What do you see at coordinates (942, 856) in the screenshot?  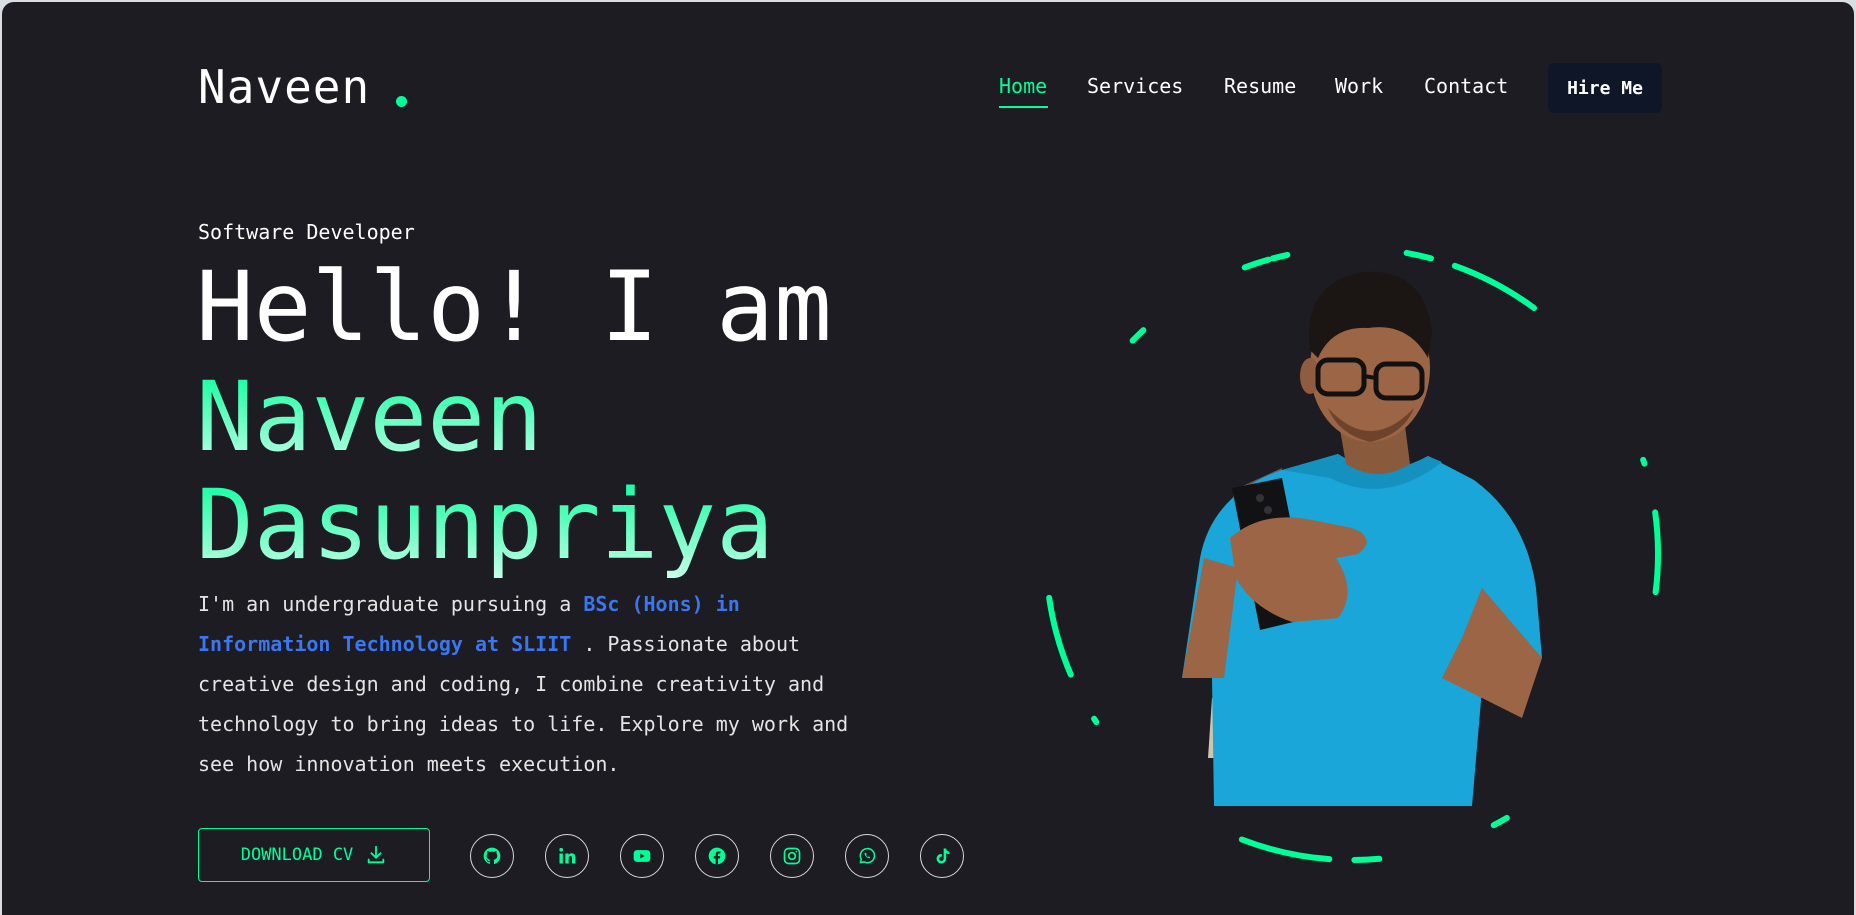 I see `tiktok-icon` at bounding box center [942, 856].